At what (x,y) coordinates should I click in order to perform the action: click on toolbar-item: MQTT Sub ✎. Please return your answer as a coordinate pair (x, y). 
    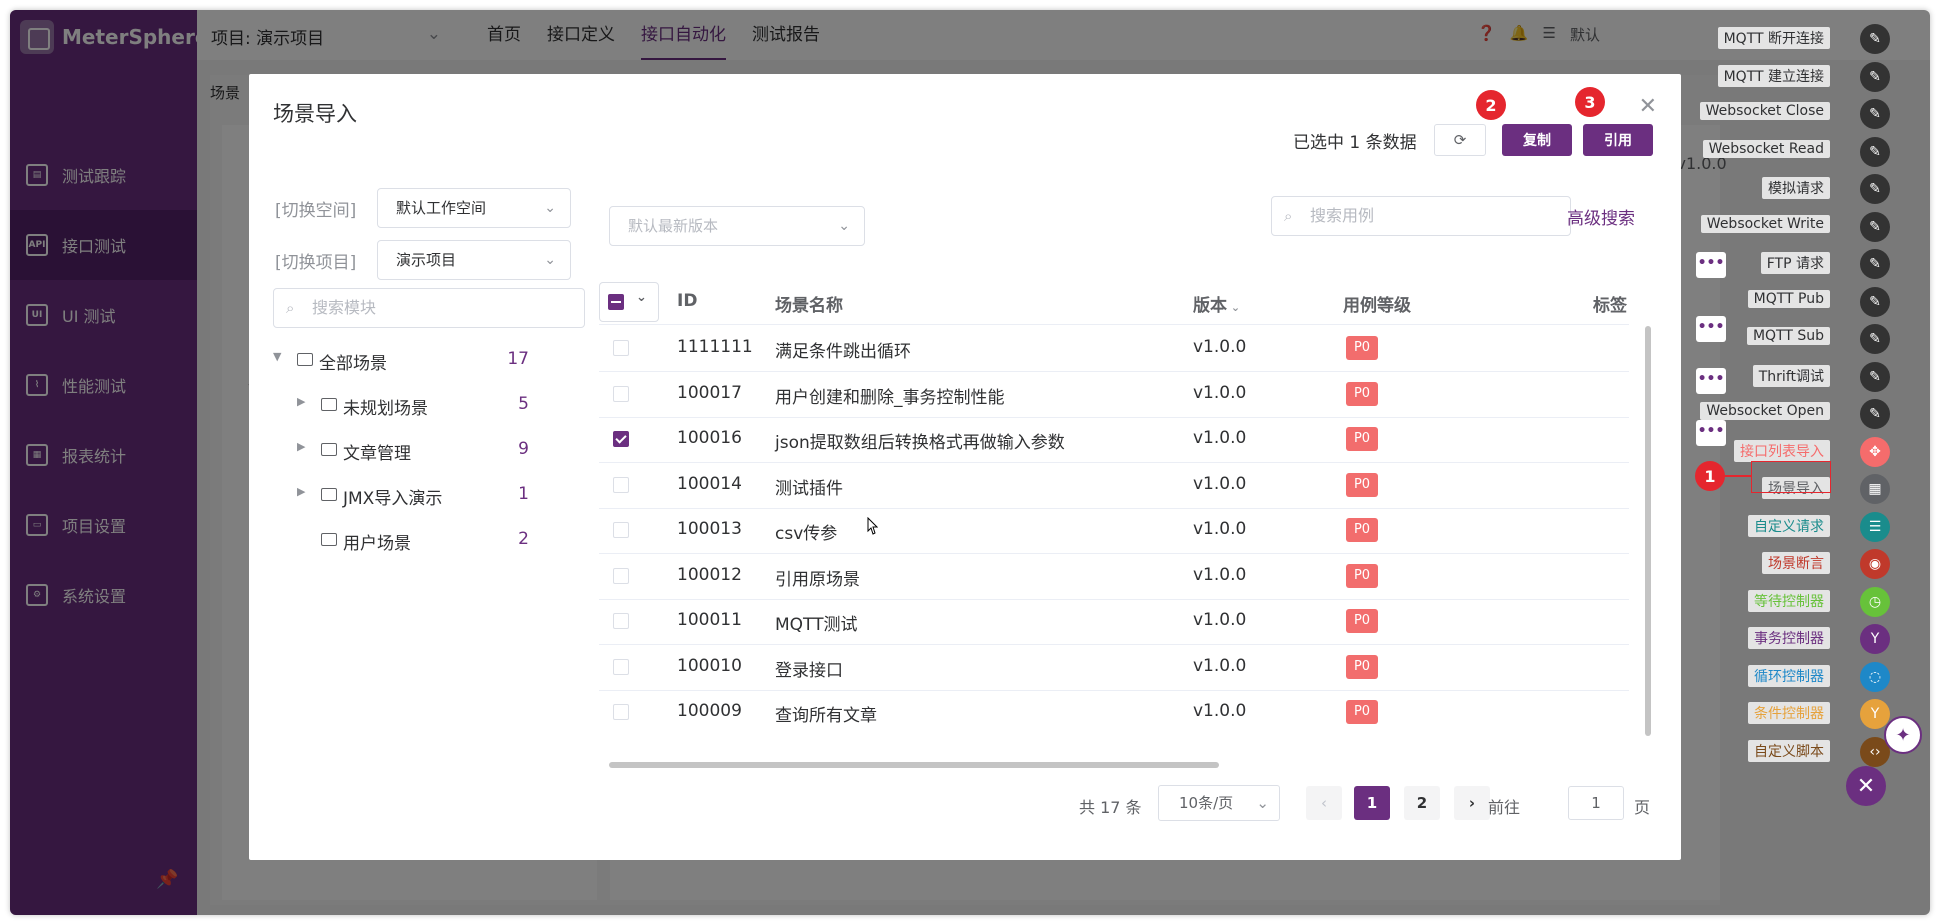
    Looking at the image, I should click on (1800, 339).